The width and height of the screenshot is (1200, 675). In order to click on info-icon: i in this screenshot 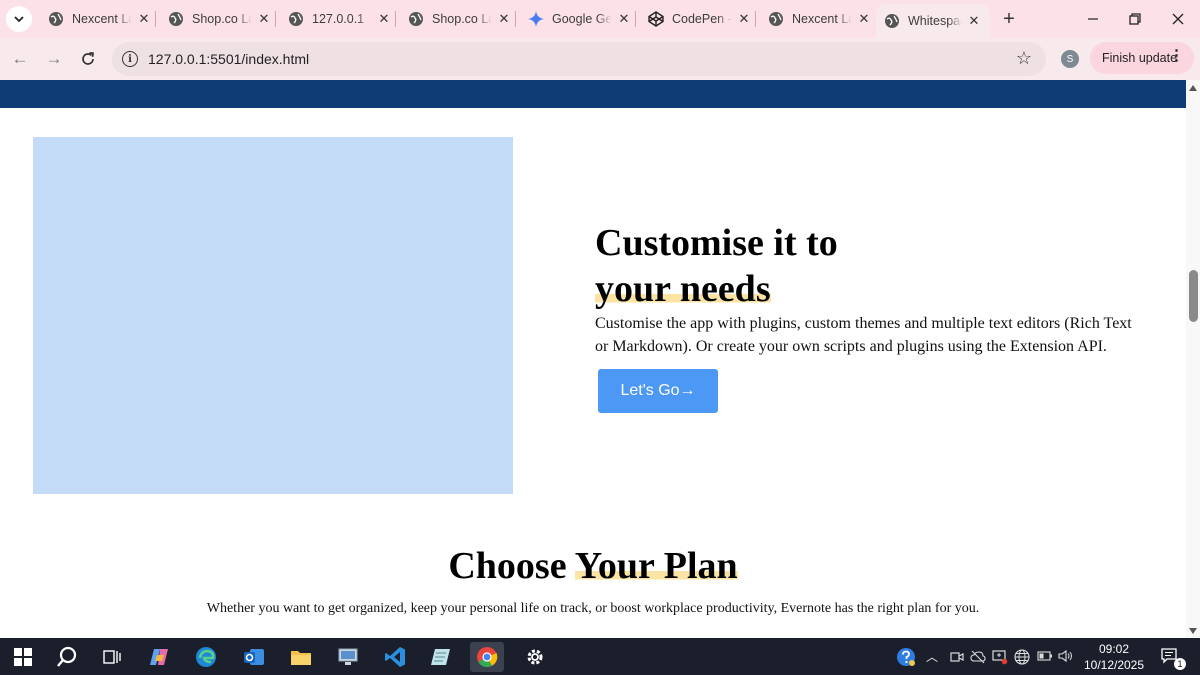, I will do `click(130, 59)`.